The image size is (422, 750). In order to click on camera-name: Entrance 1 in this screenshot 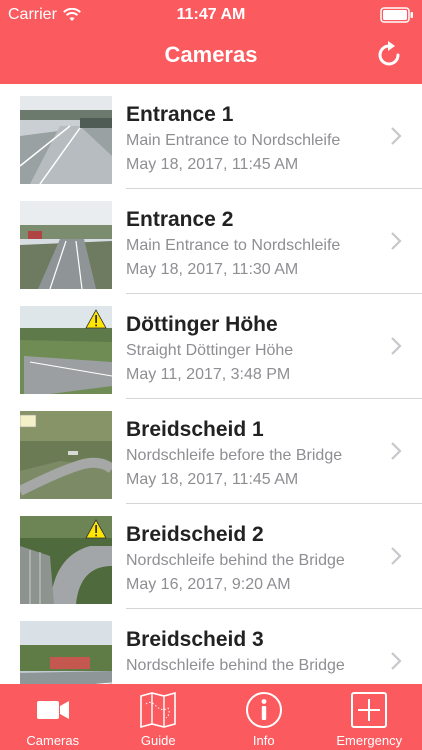, I will do `click(180, 114)`.